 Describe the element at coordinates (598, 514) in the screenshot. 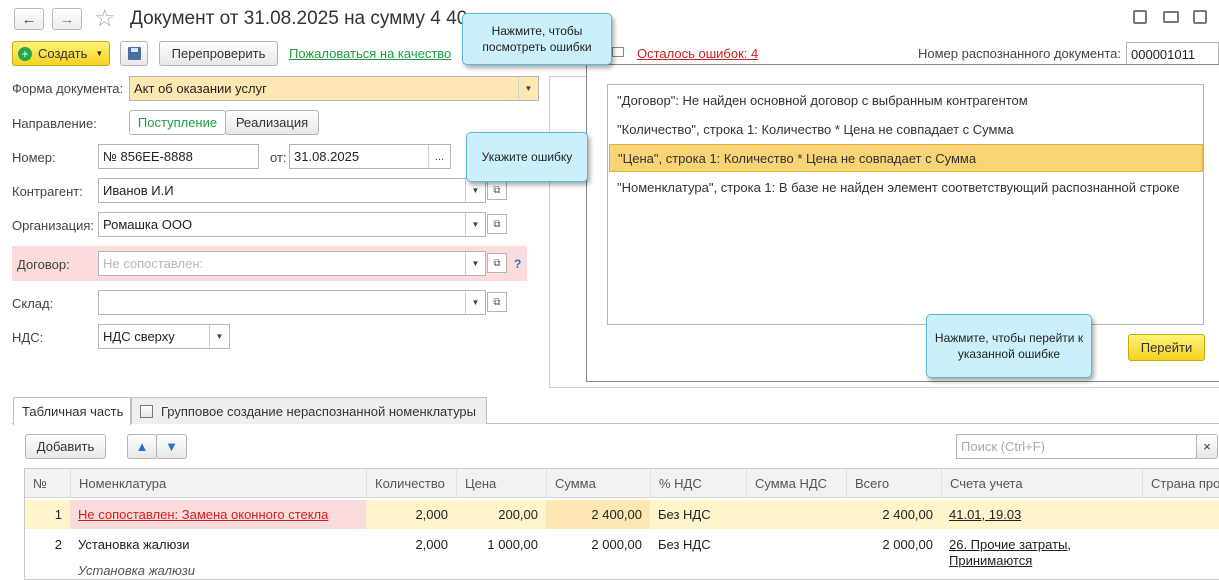

I see `row-1-sum: 2 400,00` at that location.